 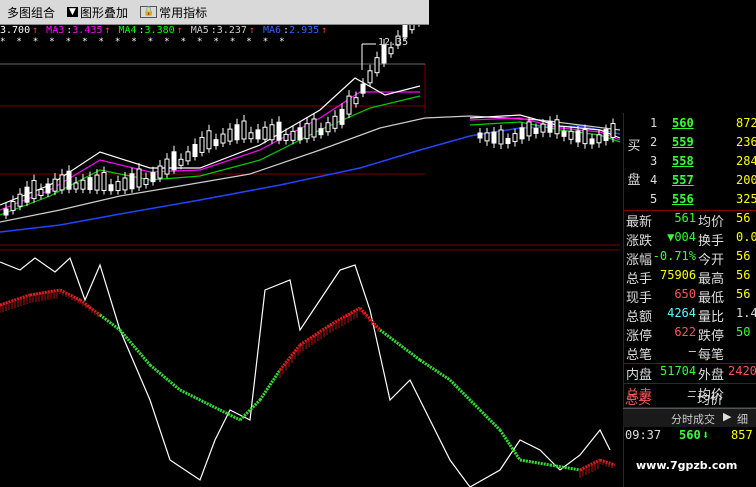 What do you see at coordinates (183, 12) in the screenshot?
I see `indicator-label: 常用指标` at bounding box center [183, 12].